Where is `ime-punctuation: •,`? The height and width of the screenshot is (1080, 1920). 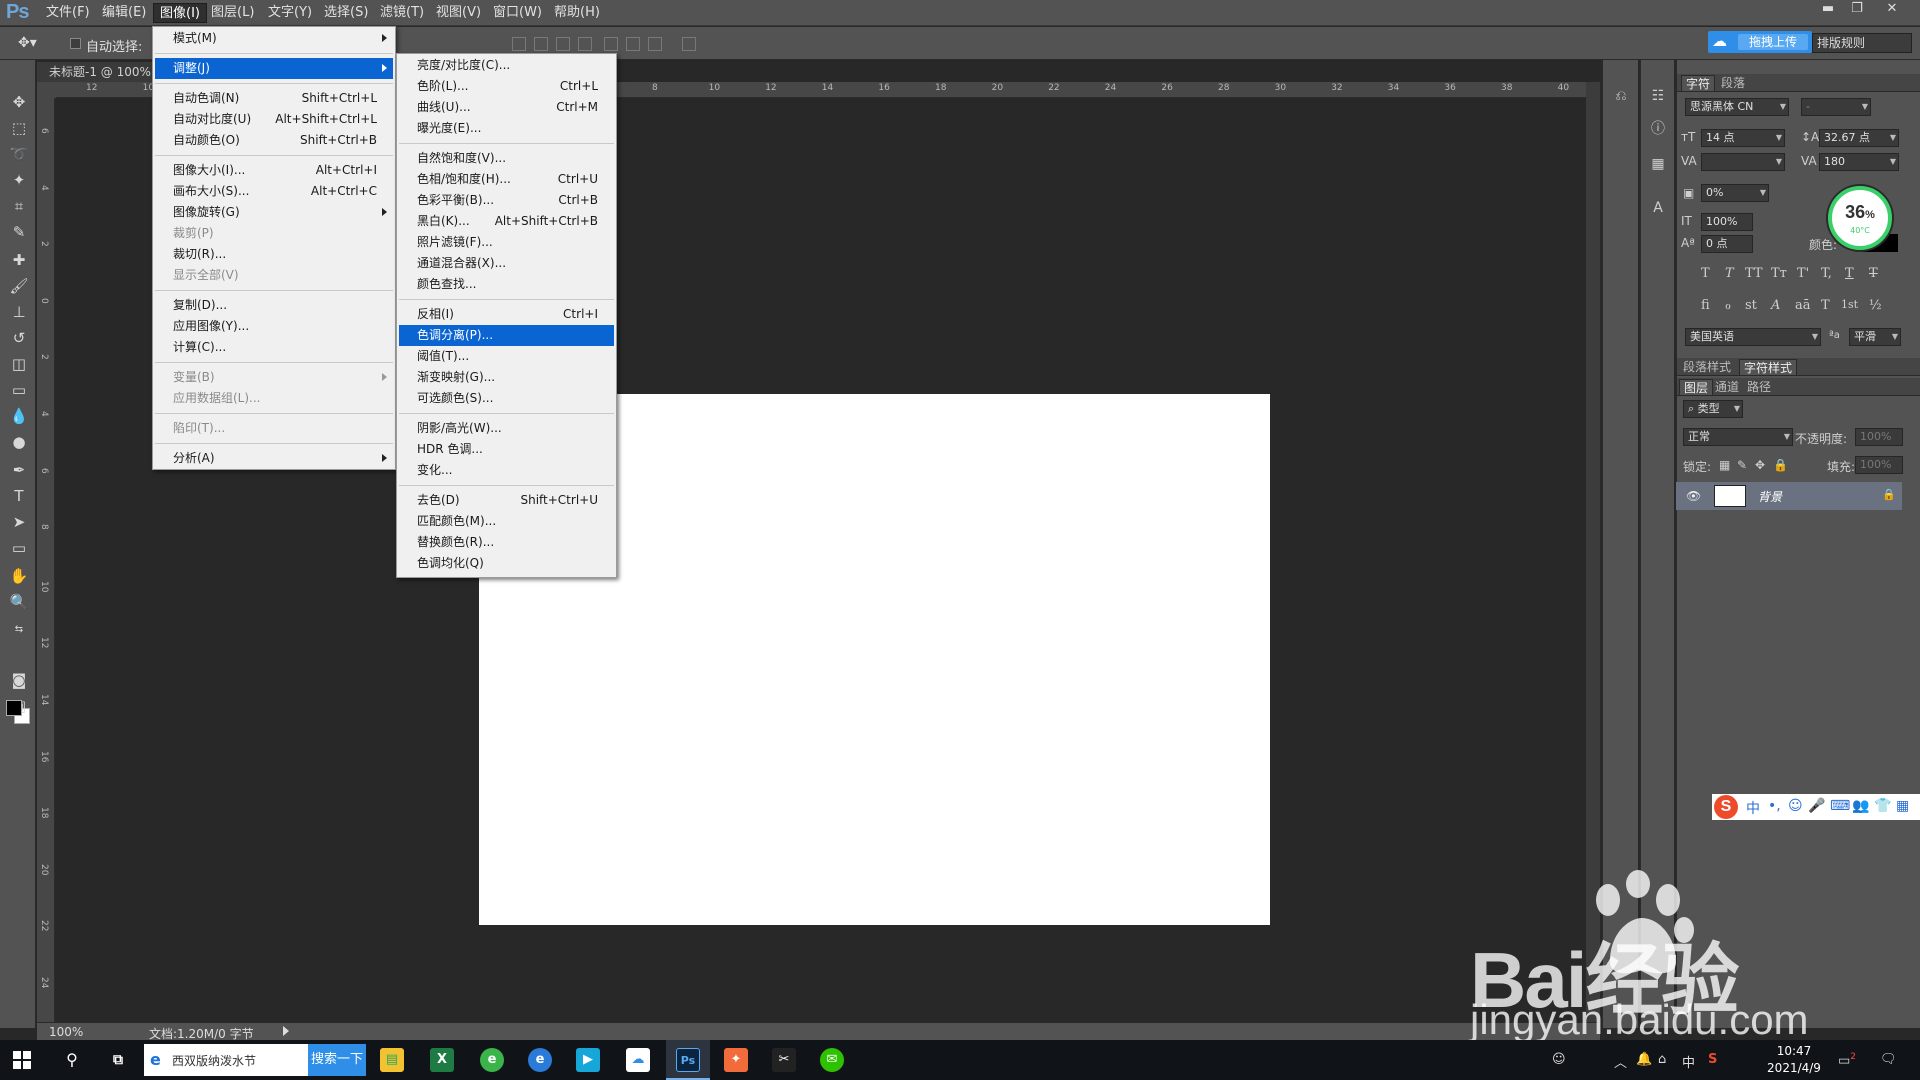
ime-punctuation: •, is located at coordinates (1774, 806).